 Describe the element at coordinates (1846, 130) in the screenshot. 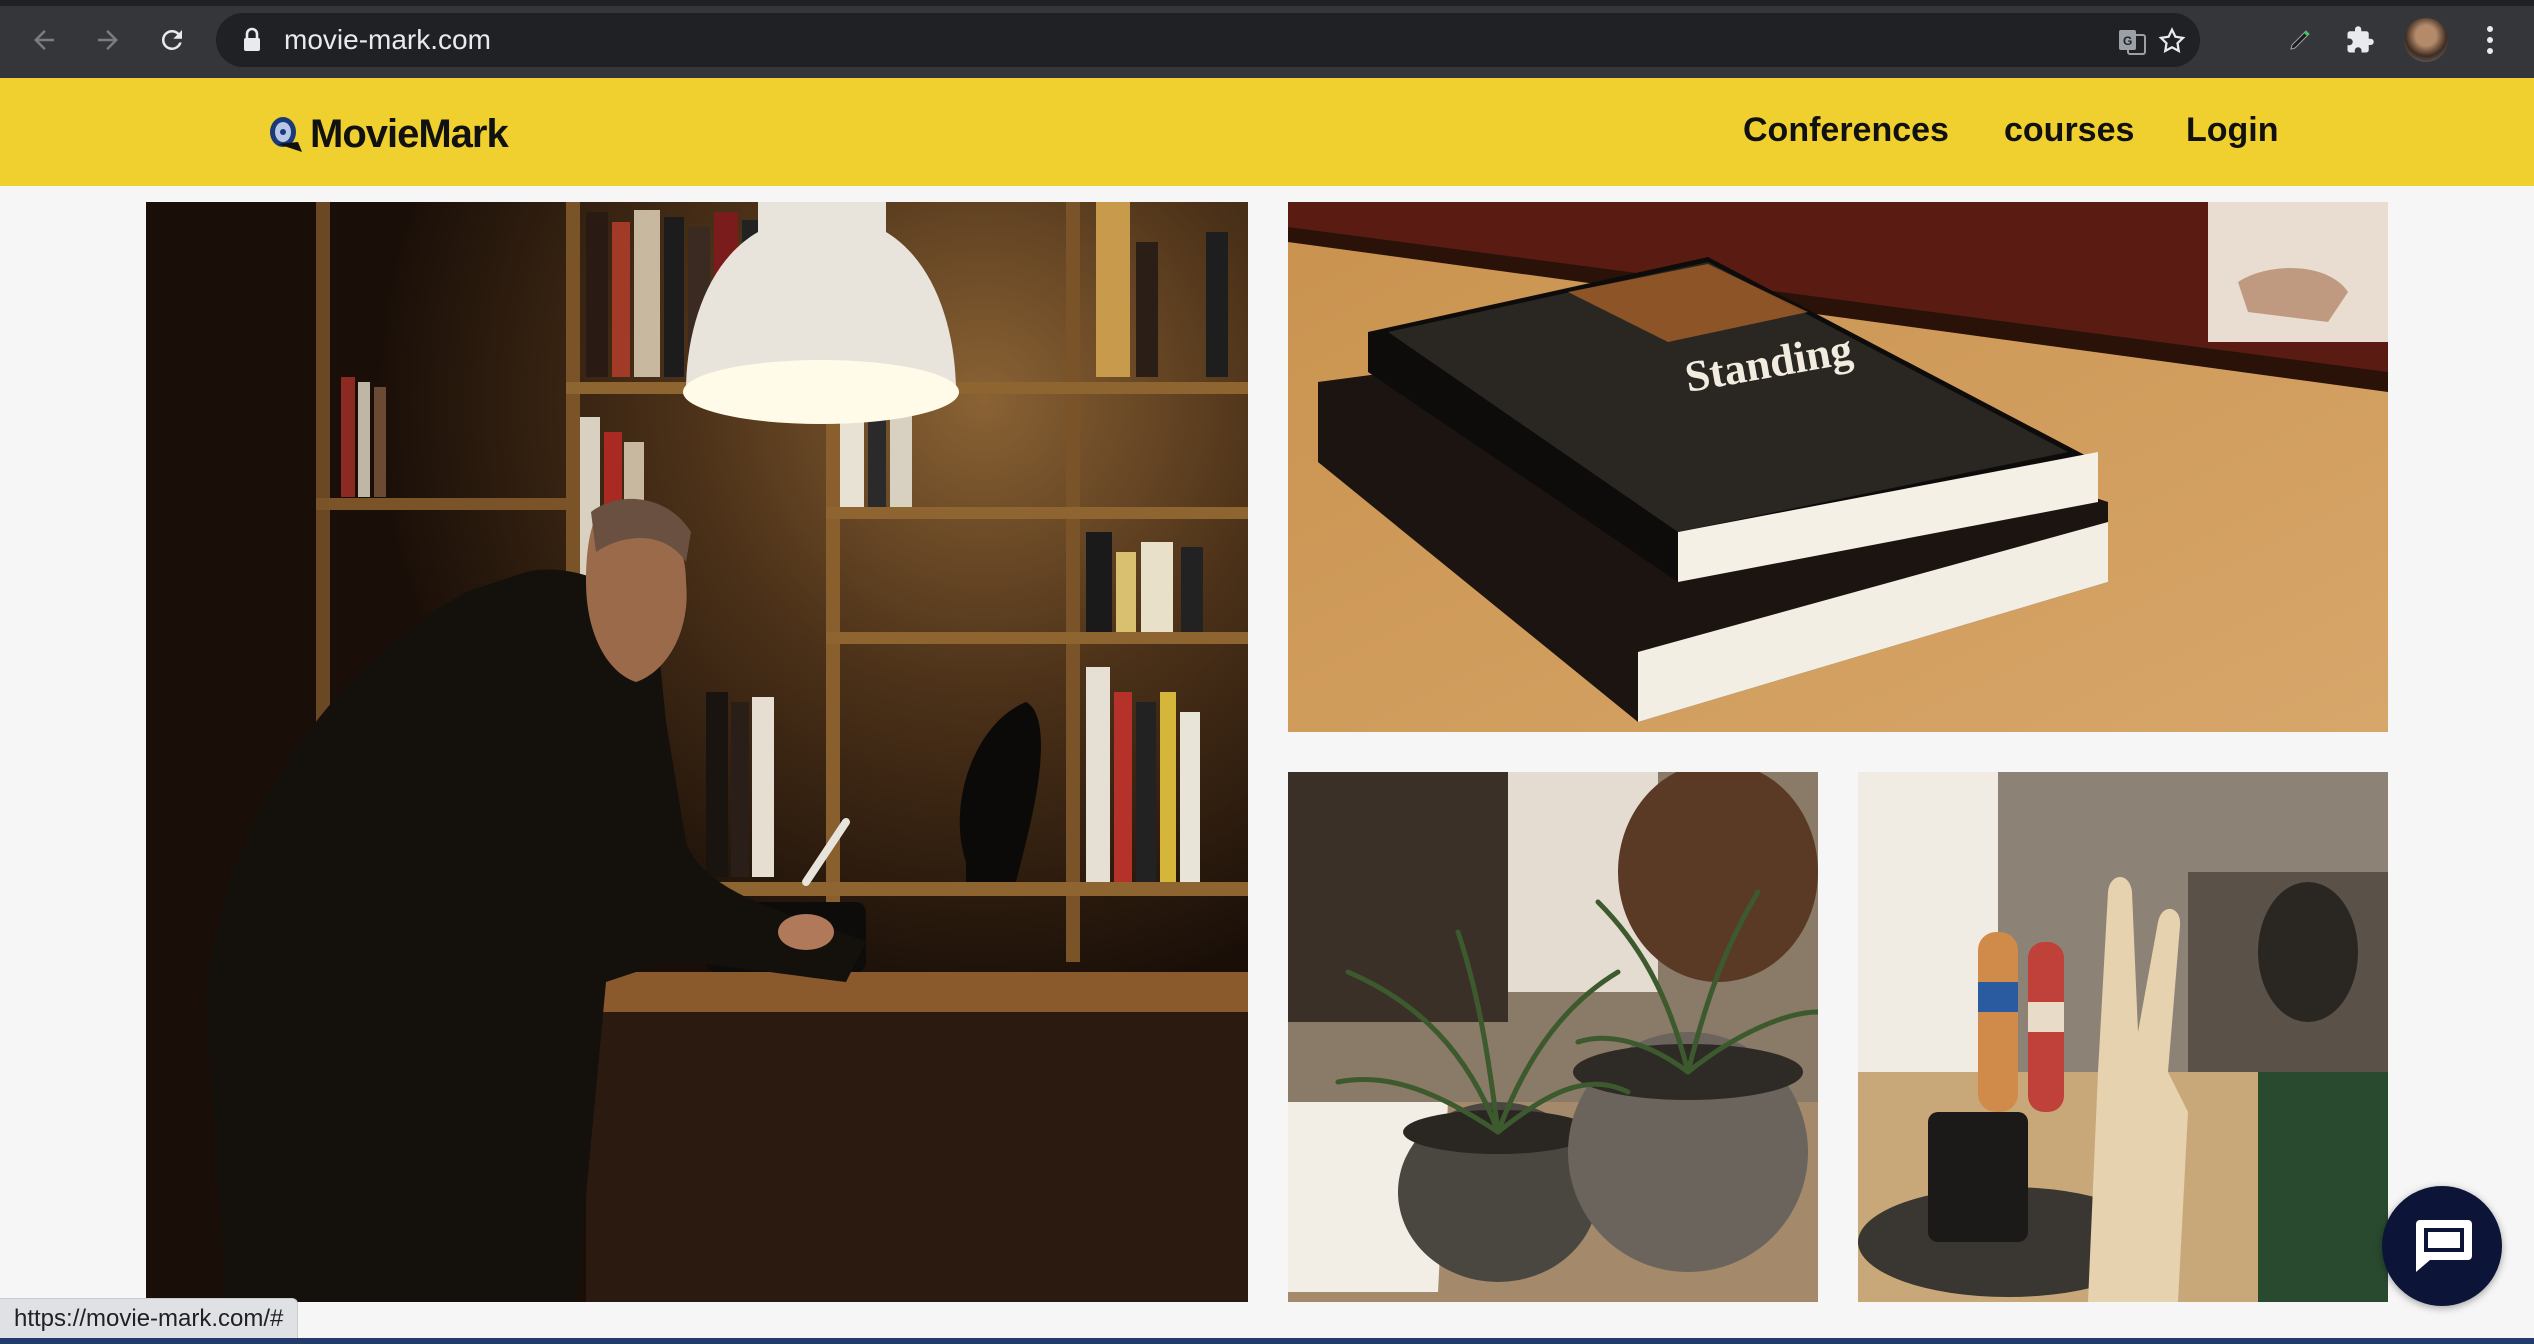

I see `nav-link-conferences: Conferences` at that location.